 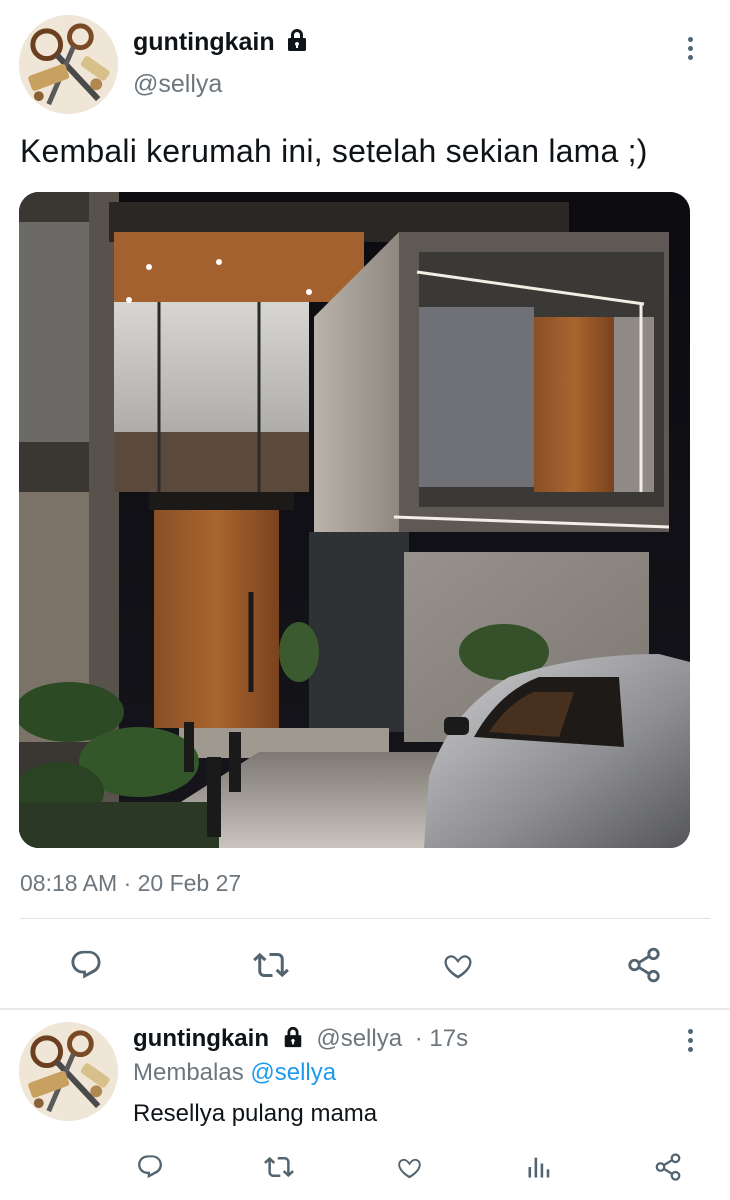 What do you see at coordinates (690, 1040) in the screenshot?
I see `reply-more-options-icon` at bounding box center [690, 1040].